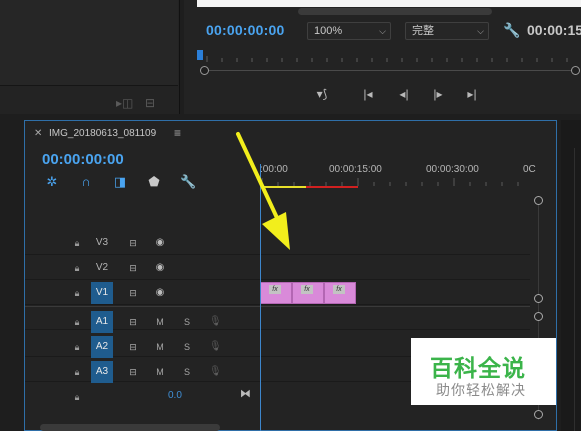  Describe the element at coordinates (472, 94) in the screenshot. I see `go-to-out-point-icon: ▸|` at that location.